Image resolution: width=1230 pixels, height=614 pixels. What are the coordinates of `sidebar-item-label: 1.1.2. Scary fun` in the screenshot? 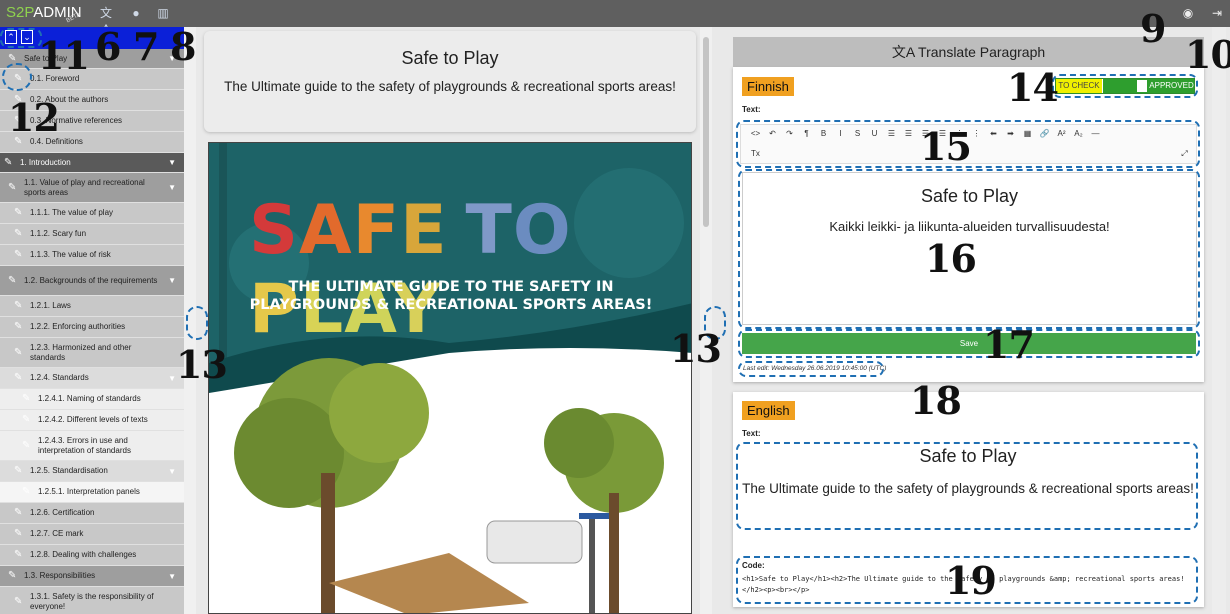 It's located at (58, 233).